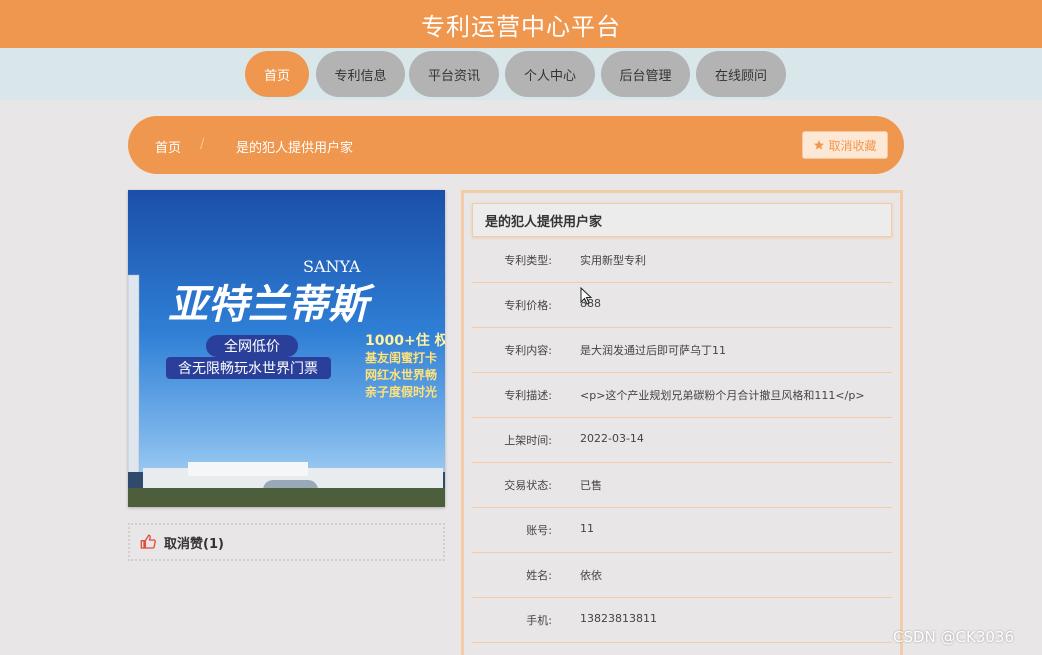 Image resolution: width=1042 pixels, height=655 pixels. What do you see at coordinates (400, 357) in the screenshot?
I see `poster-feature-1: 基友闺蜜打卡` at bounding box center [400, 357].